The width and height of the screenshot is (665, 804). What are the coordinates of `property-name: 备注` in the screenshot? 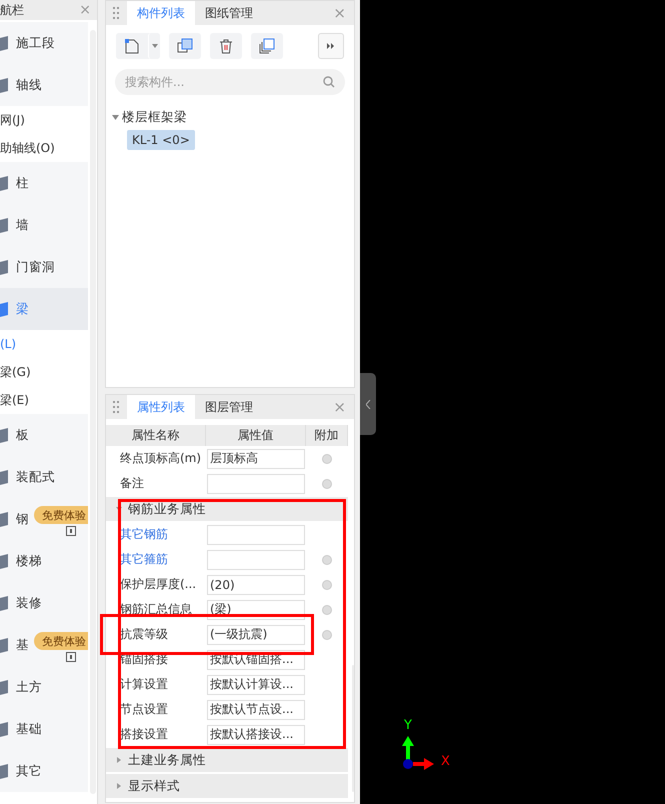 It's located at (132, 483).